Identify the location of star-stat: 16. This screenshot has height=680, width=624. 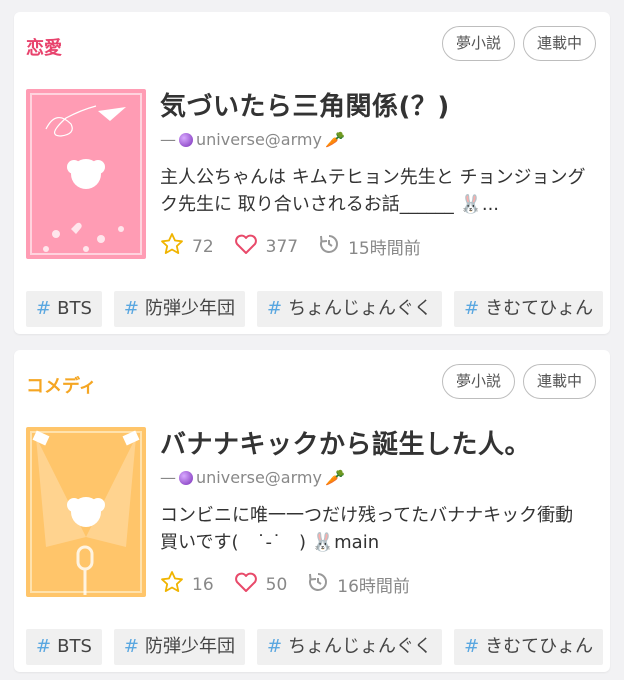
(187, 584).